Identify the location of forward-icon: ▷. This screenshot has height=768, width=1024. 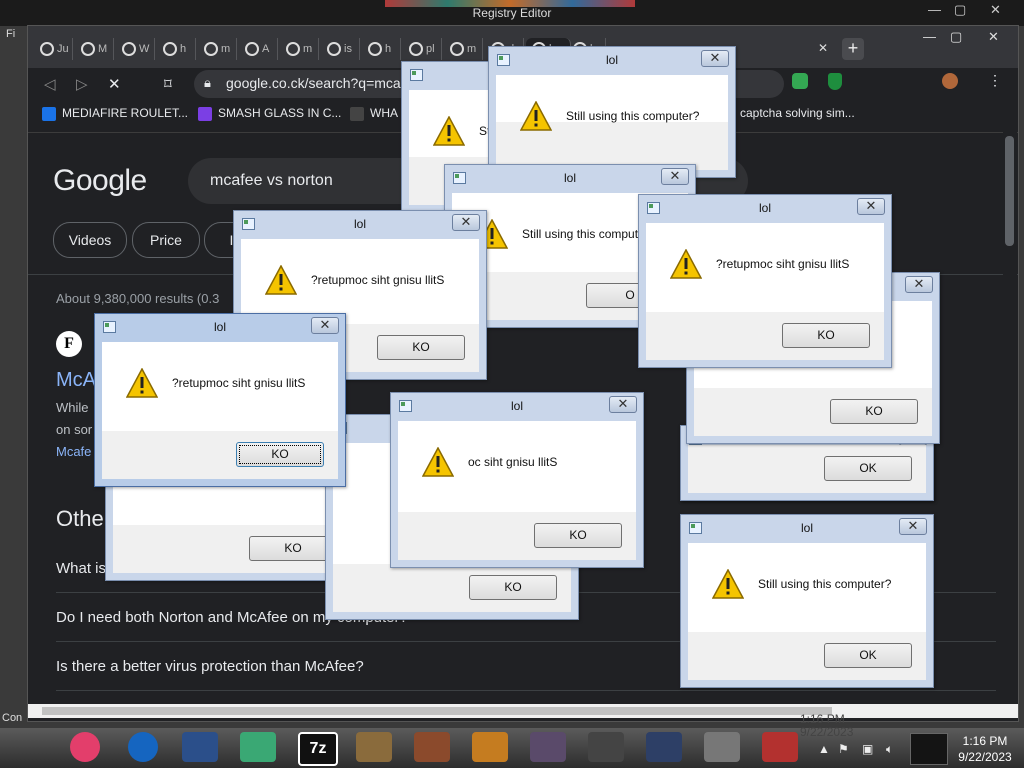
(82, 84).